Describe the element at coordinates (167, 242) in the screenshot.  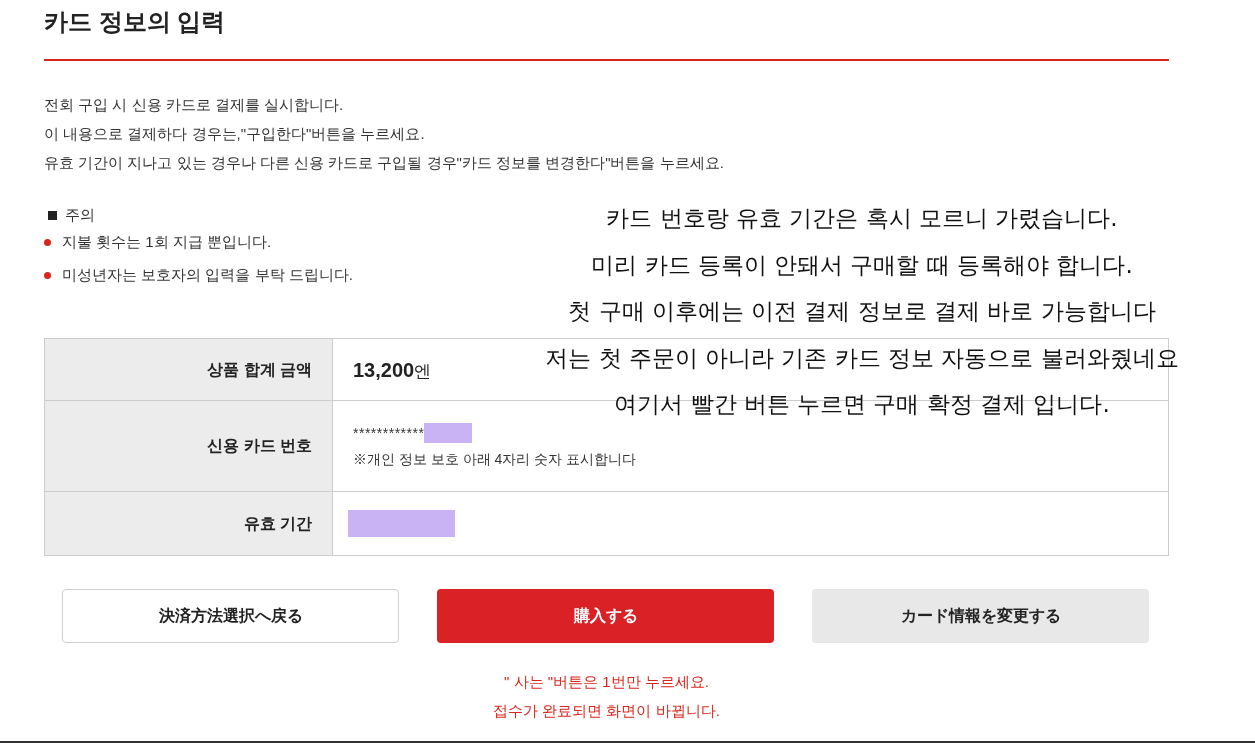
I see `notice-item: 지불 횟수는 1회 지급 뿐입니다.` at that location.